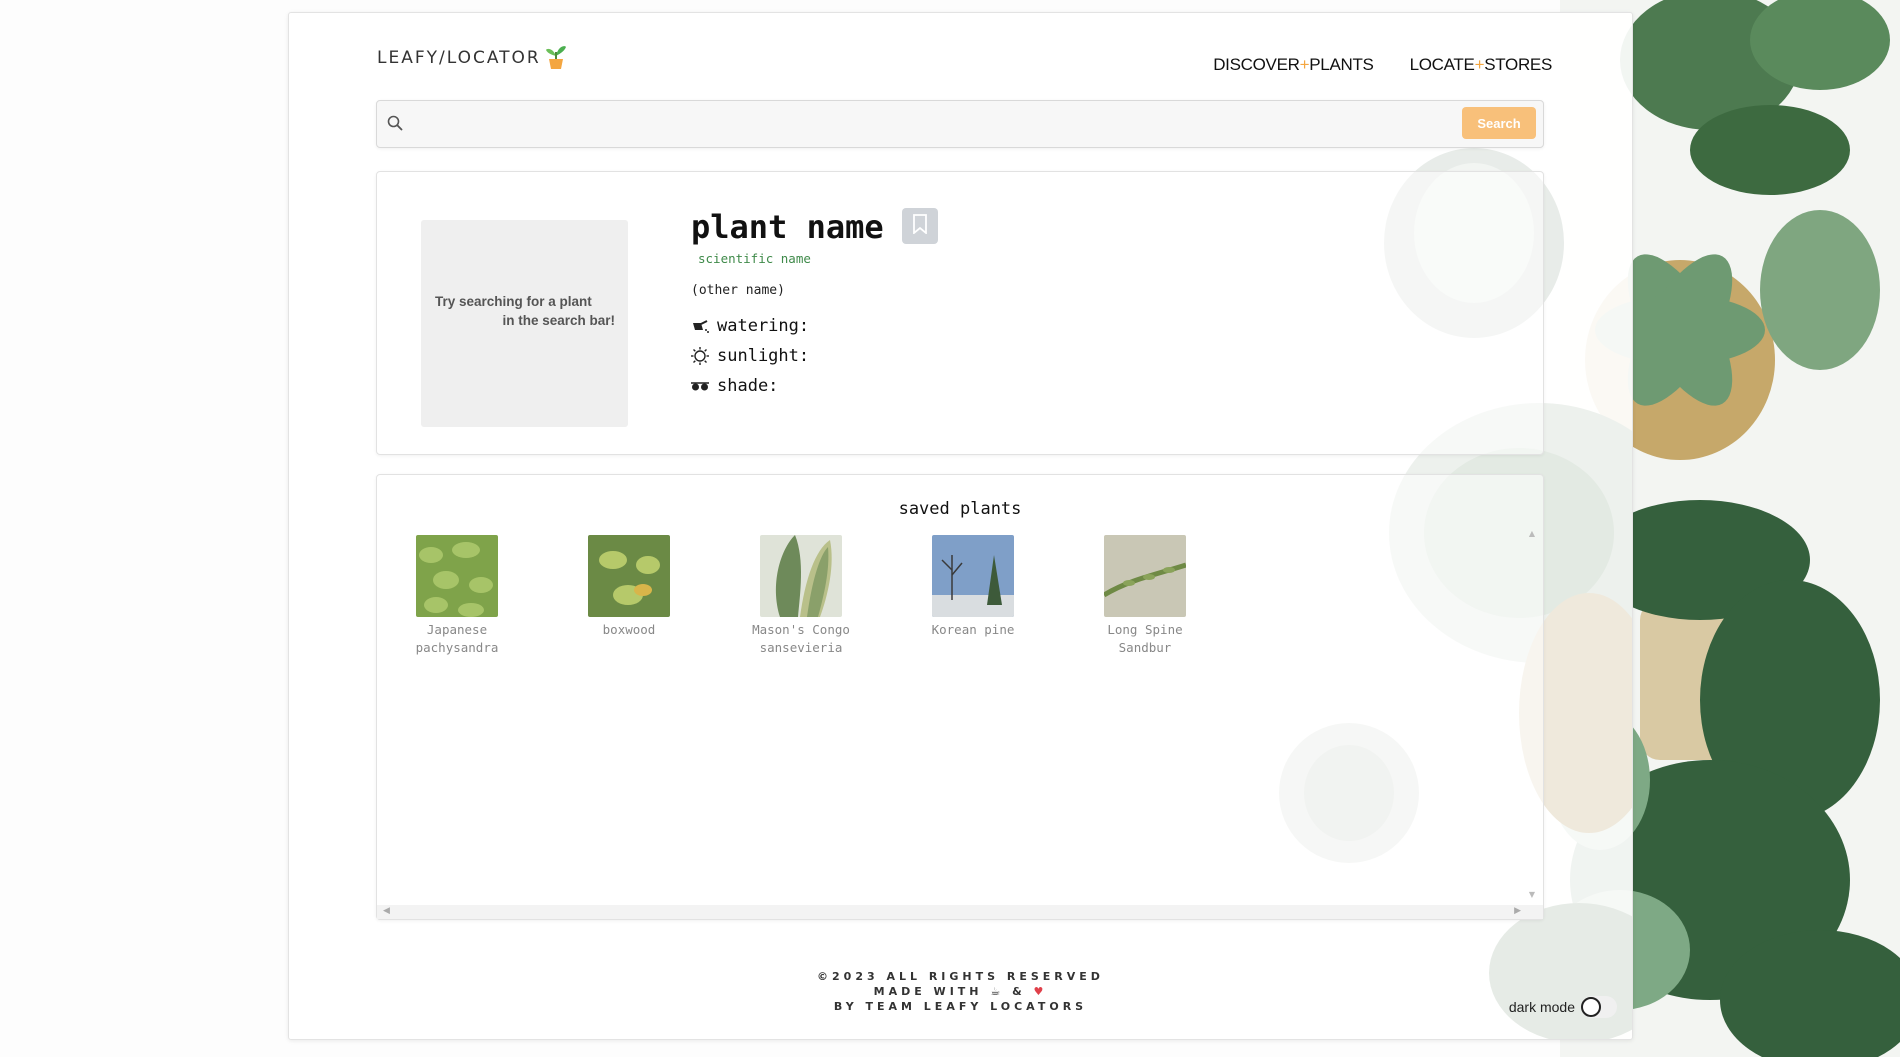 The image size is (1900, 1057). I want to click on horizontal-scrollbar: ◀ ▶, so click(960, 912).